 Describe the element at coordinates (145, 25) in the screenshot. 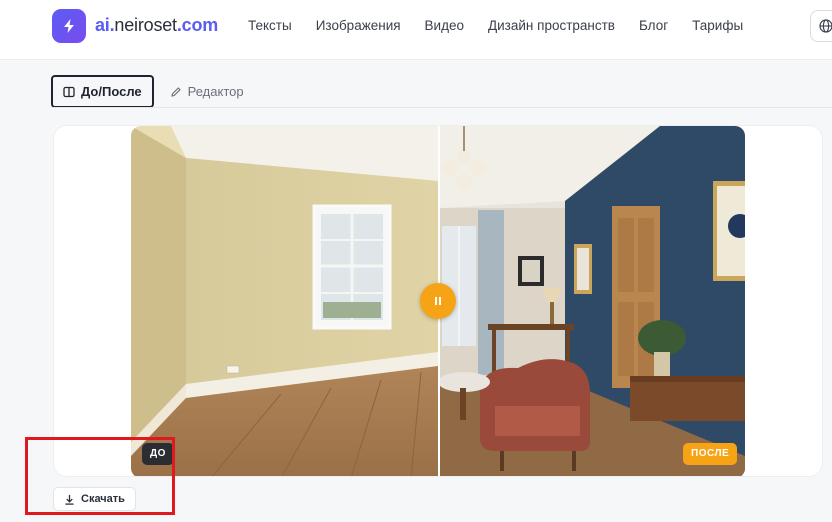

I see `logo-brand: neiroset` at that location.